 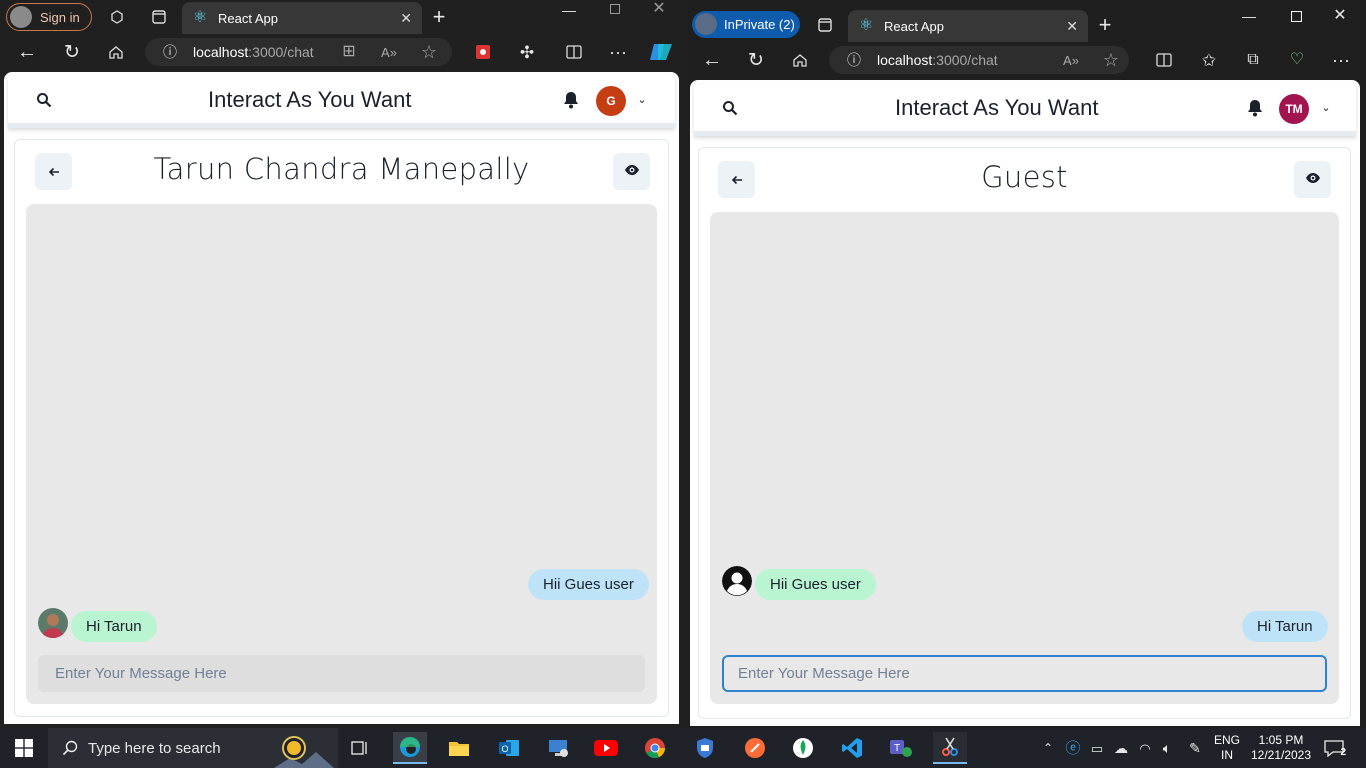 I want to click on windows-start-icon, so click(x=24, y=748).